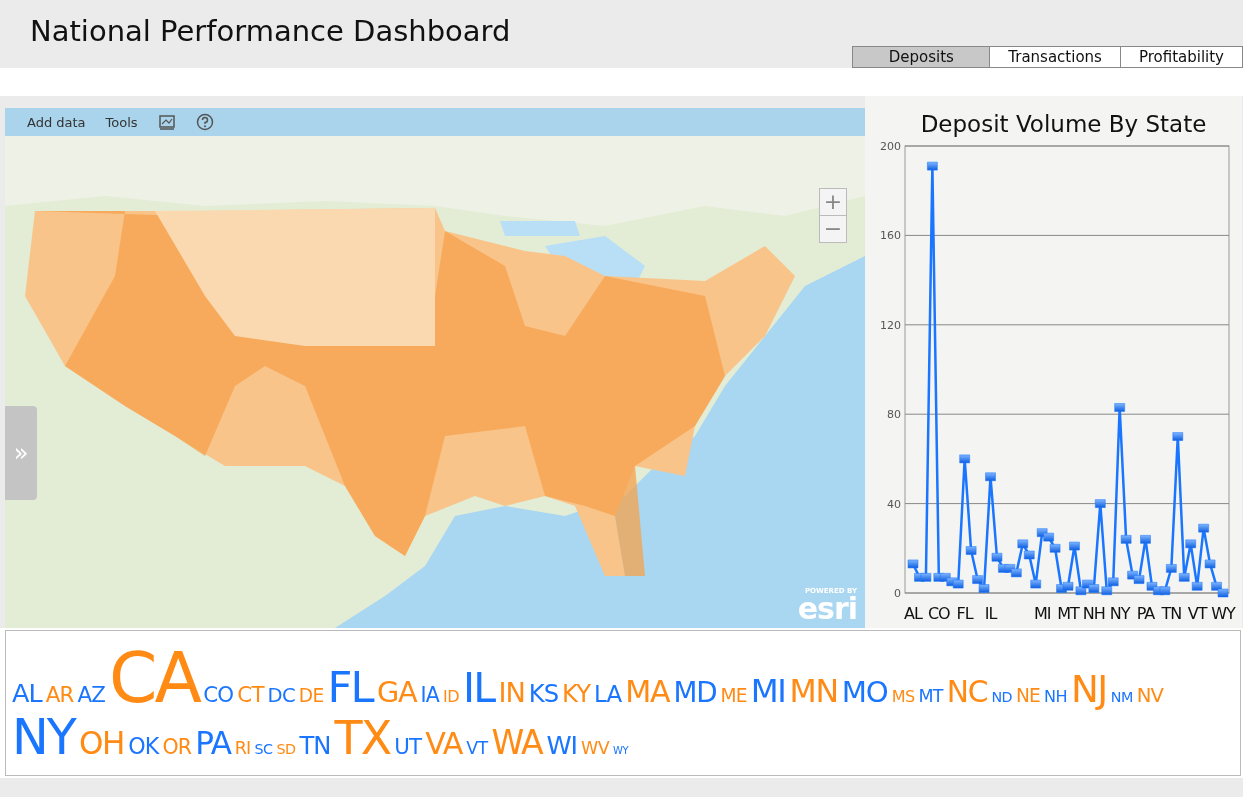 This screenshot has height=797, width=1243. I want to click on word-cloud-term: PA, so click(213, 744).